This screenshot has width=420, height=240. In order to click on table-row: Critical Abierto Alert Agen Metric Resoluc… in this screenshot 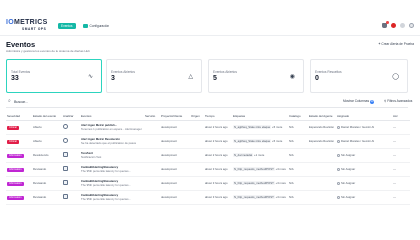, I will do `click(208, 141)`.